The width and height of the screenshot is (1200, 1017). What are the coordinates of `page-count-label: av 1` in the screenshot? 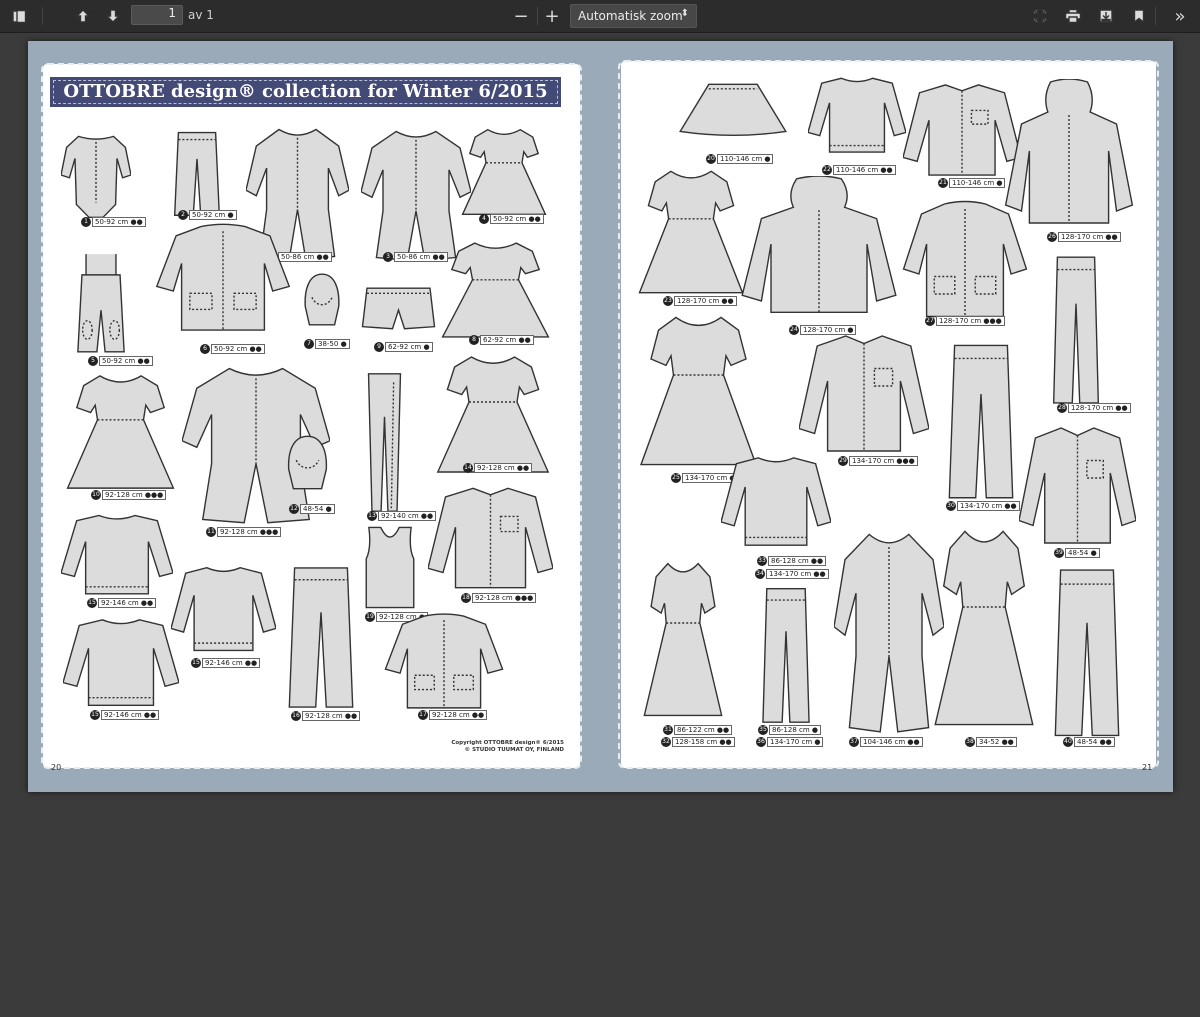 It's located at (201, 15).